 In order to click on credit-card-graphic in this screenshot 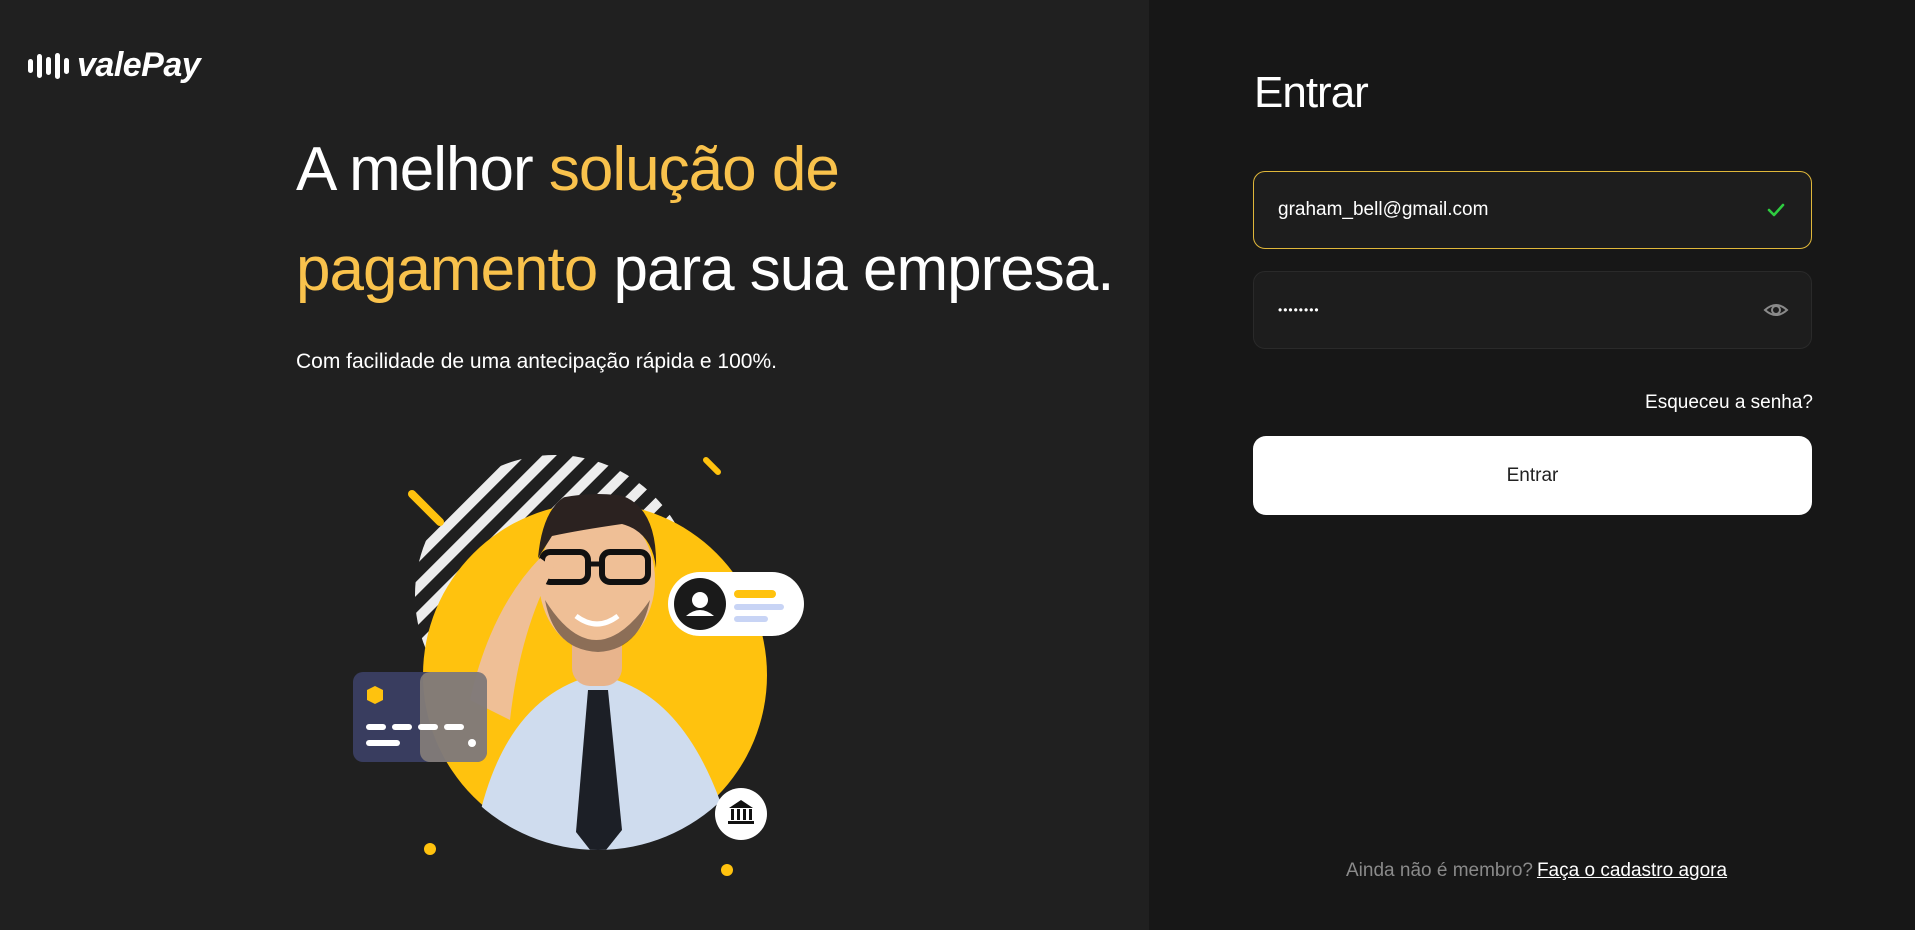, I will do `click(420, 717)`.